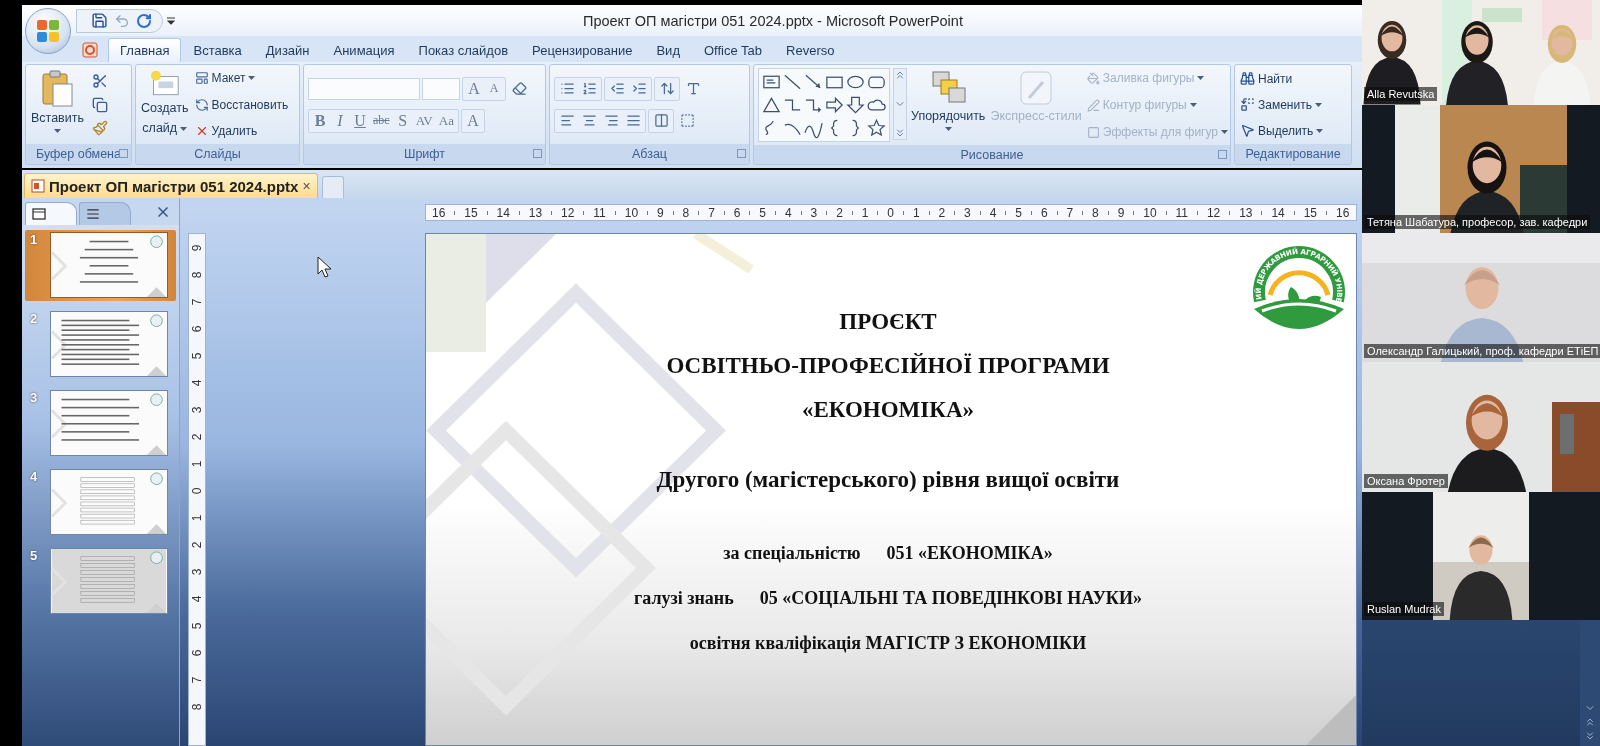 The width and height of the screenshot is (1600, 746). I want to click on numbering-icon, so click(589, 88).